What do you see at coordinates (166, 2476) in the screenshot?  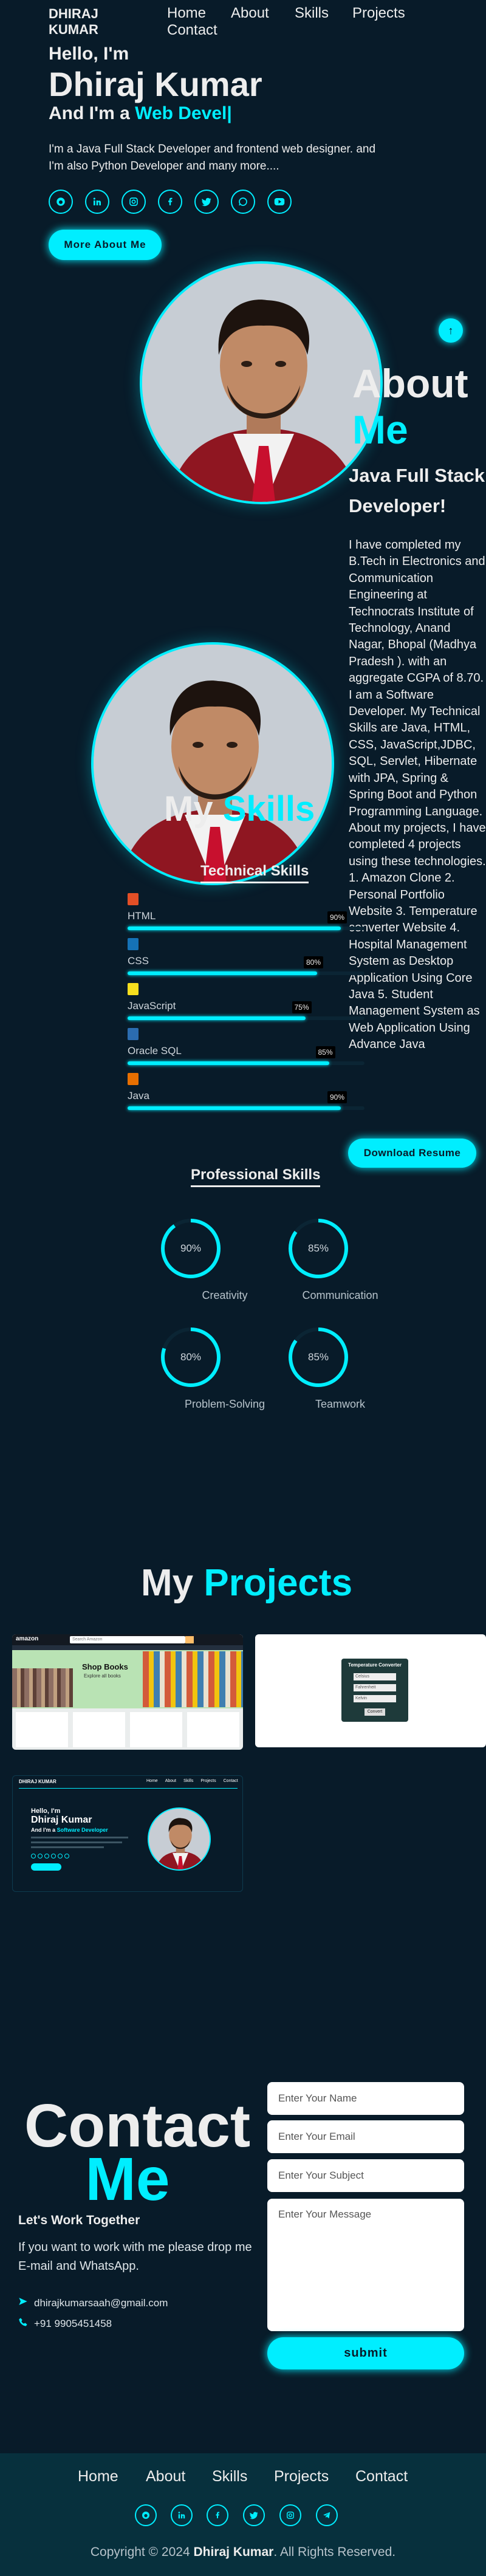 I see `footer-nav-about: About` at bounding box center [166, 2476].